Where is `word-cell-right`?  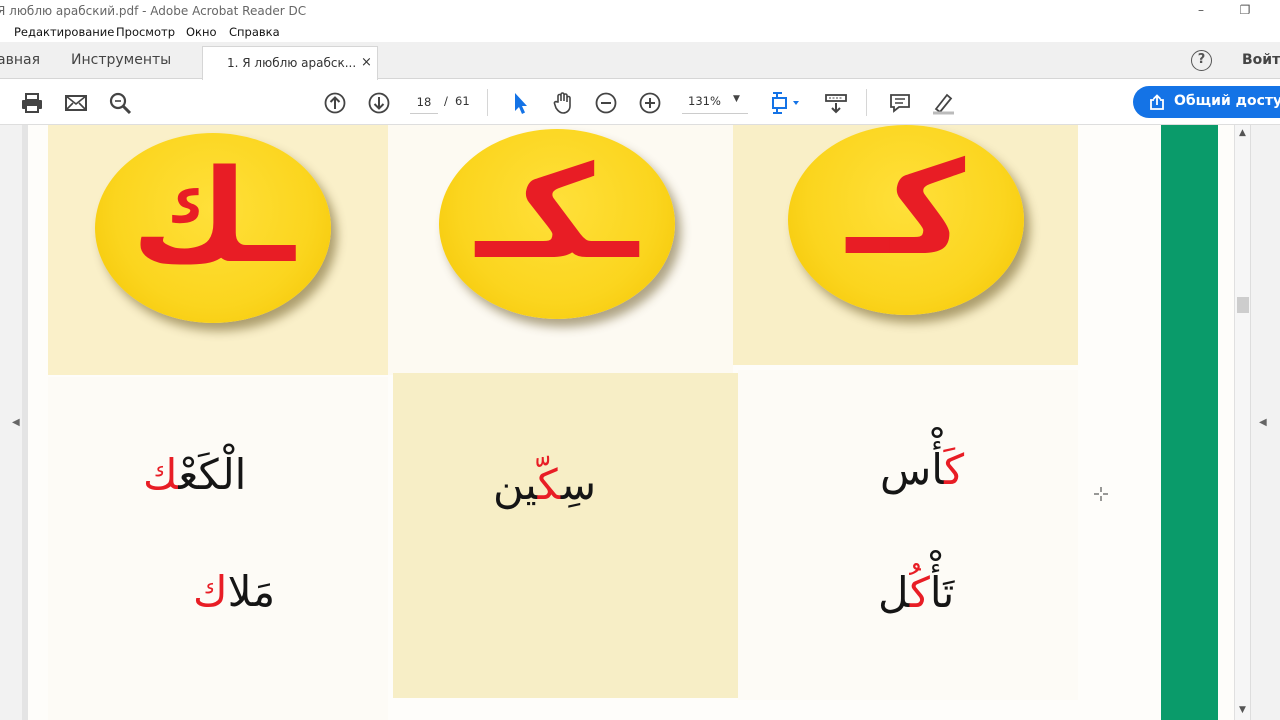 word-cell-right is located at coordinates (908, 535).